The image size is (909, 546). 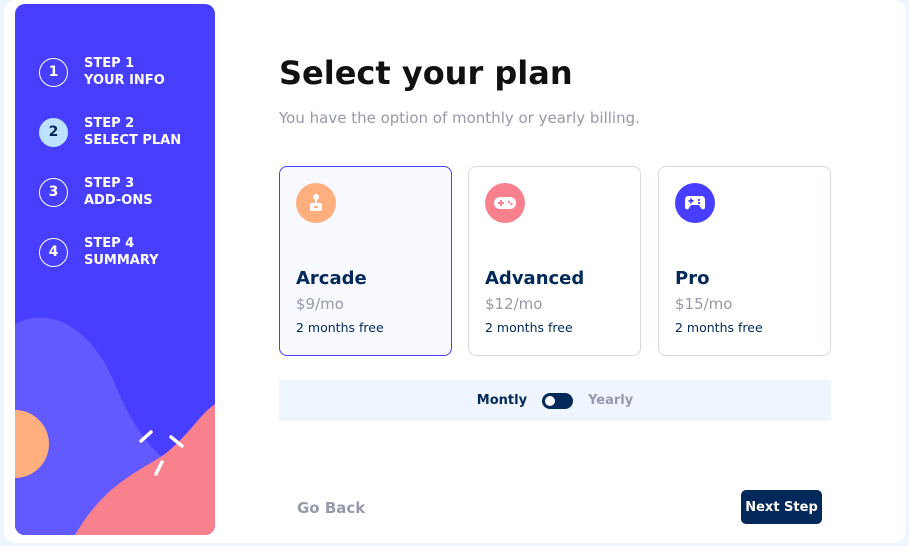 I want to click on step-caption: STEP 3, so click(x=109, y=183).